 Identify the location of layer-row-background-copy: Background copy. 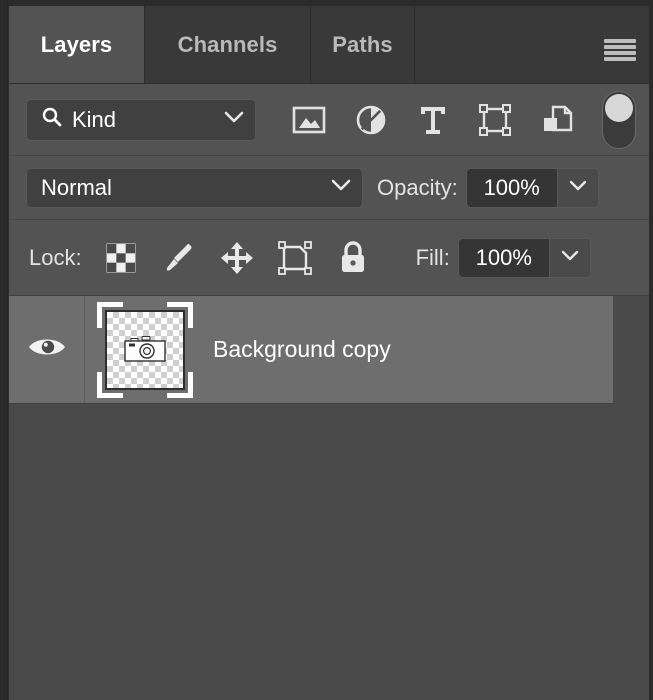
(311, 350).